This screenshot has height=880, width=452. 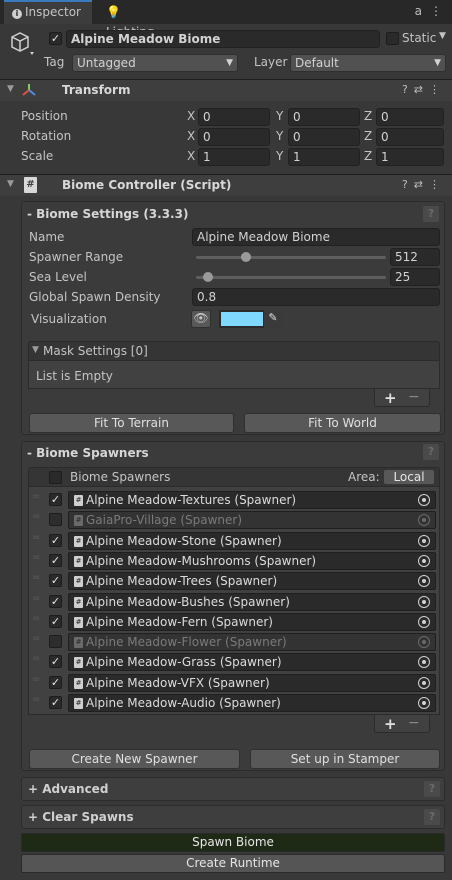 What do you see at coordinates (252, 642) in the screenshot?
I see `spawner-object-field: # Alpine Meadow-Flower (Spawner)` at bounding box center [252, 642].